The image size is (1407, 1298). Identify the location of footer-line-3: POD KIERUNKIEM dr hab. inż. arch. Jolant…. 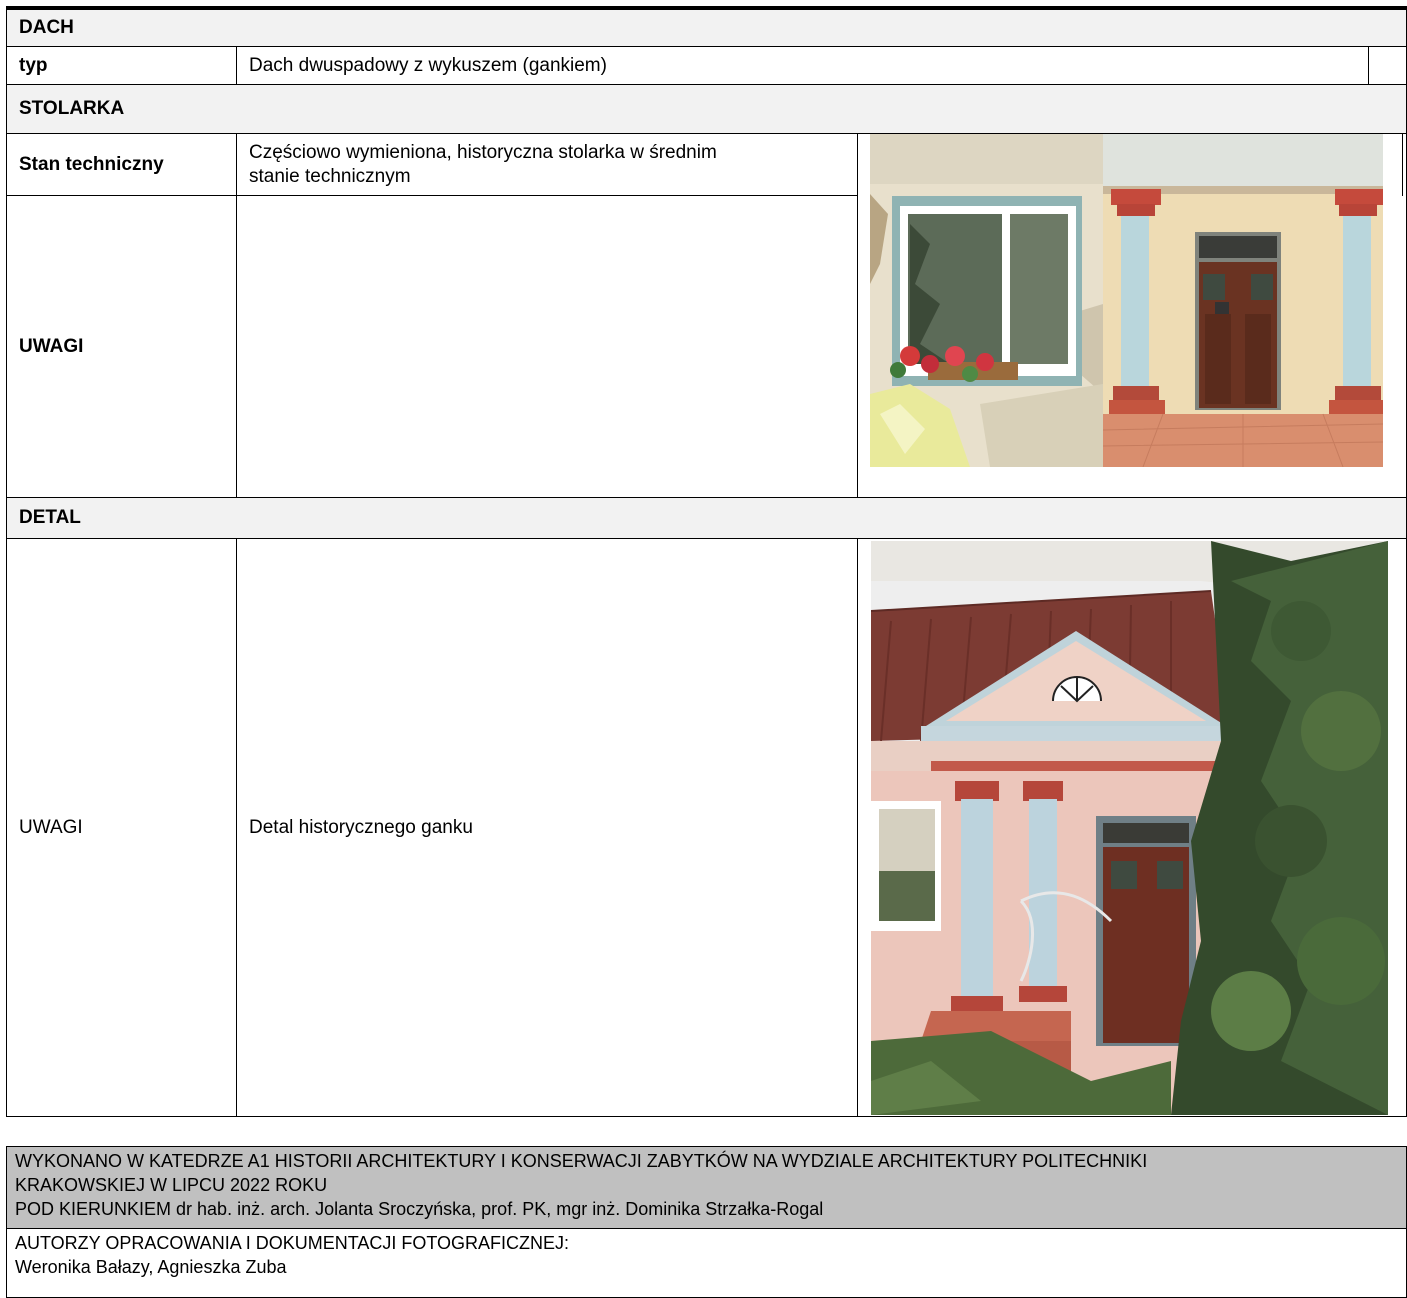
(419, 1209).